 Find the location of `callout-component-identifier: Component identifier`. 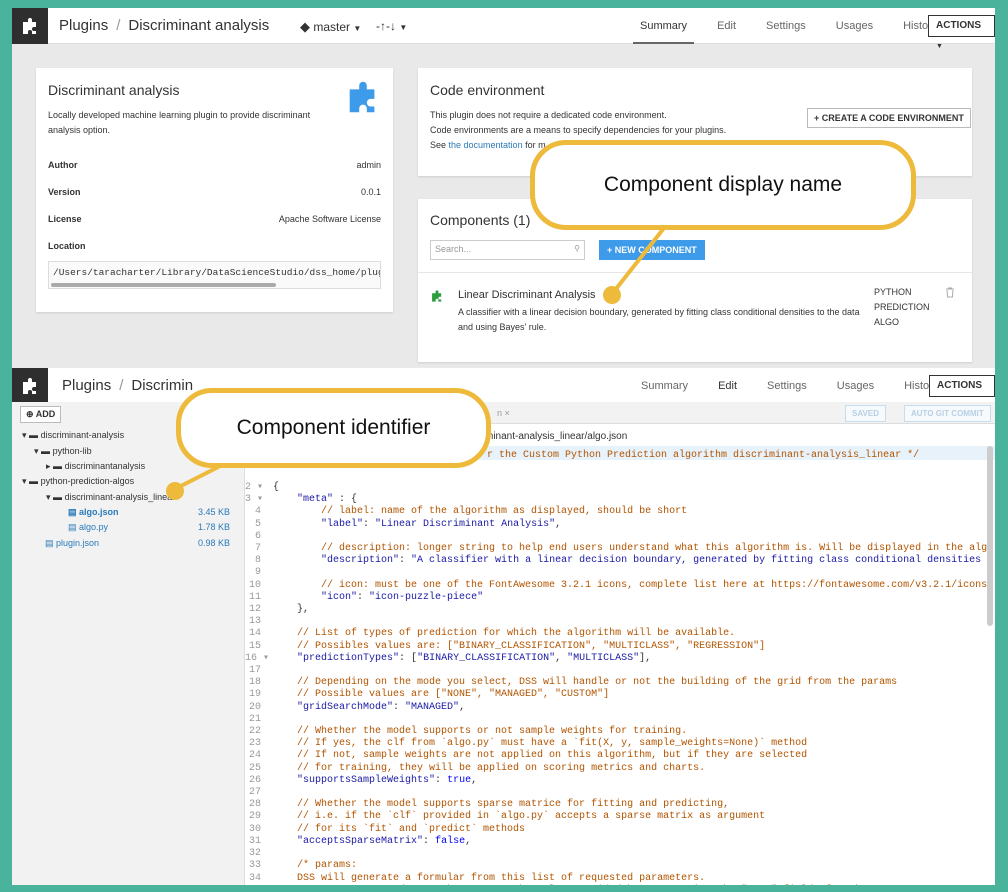

callout-component-identifier: Component identifier is located at coordinates (333, 428).